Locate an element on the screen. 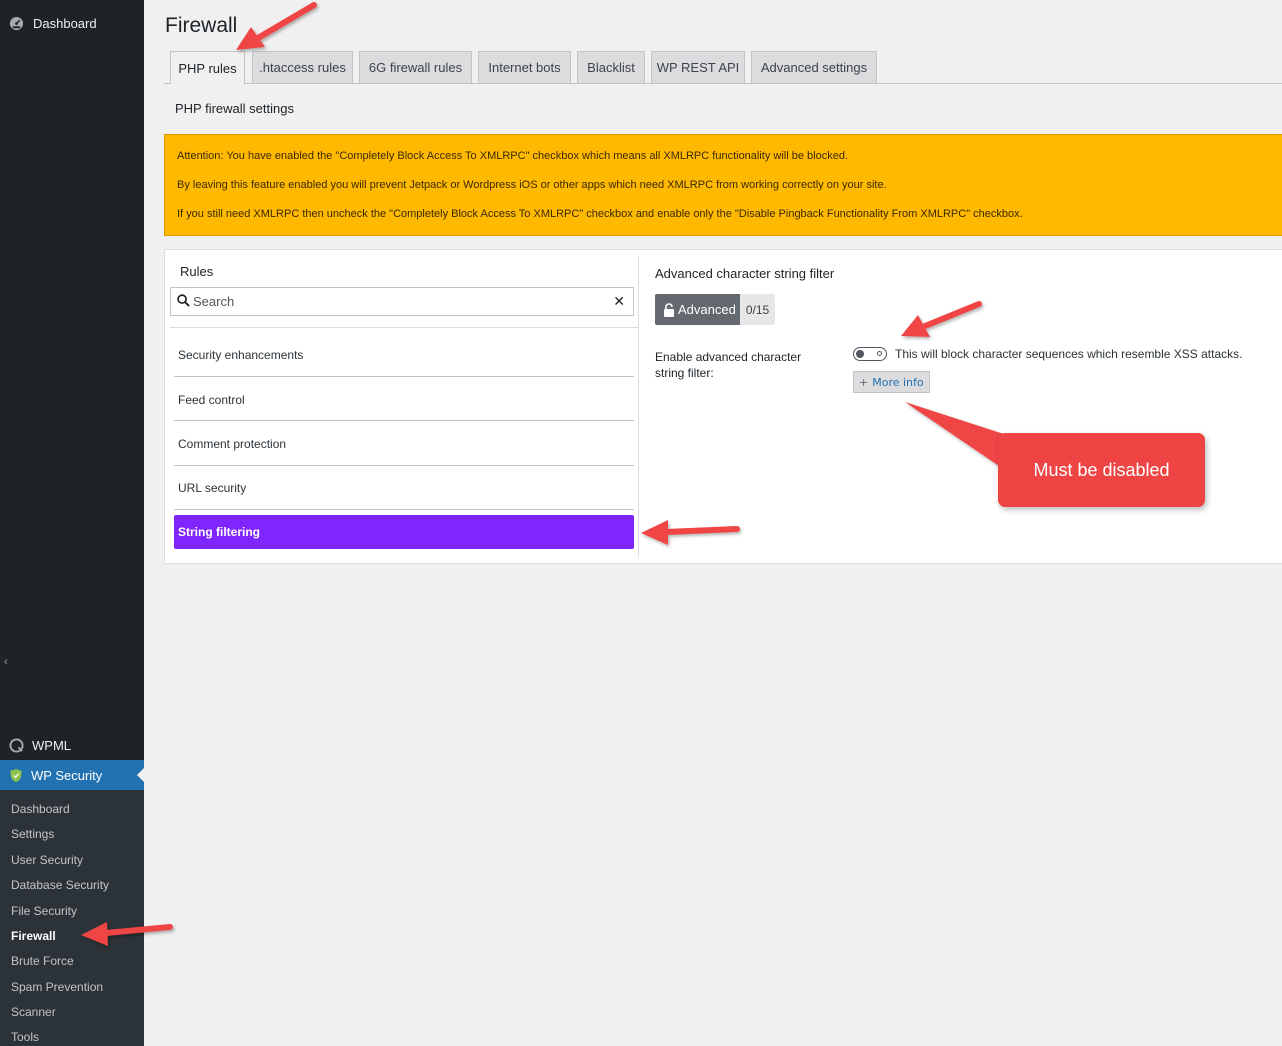 The width and height of the screenshot is (1282, 1046). sidebar-item-wp-security: WP Security is located at coordinates (72, 775).